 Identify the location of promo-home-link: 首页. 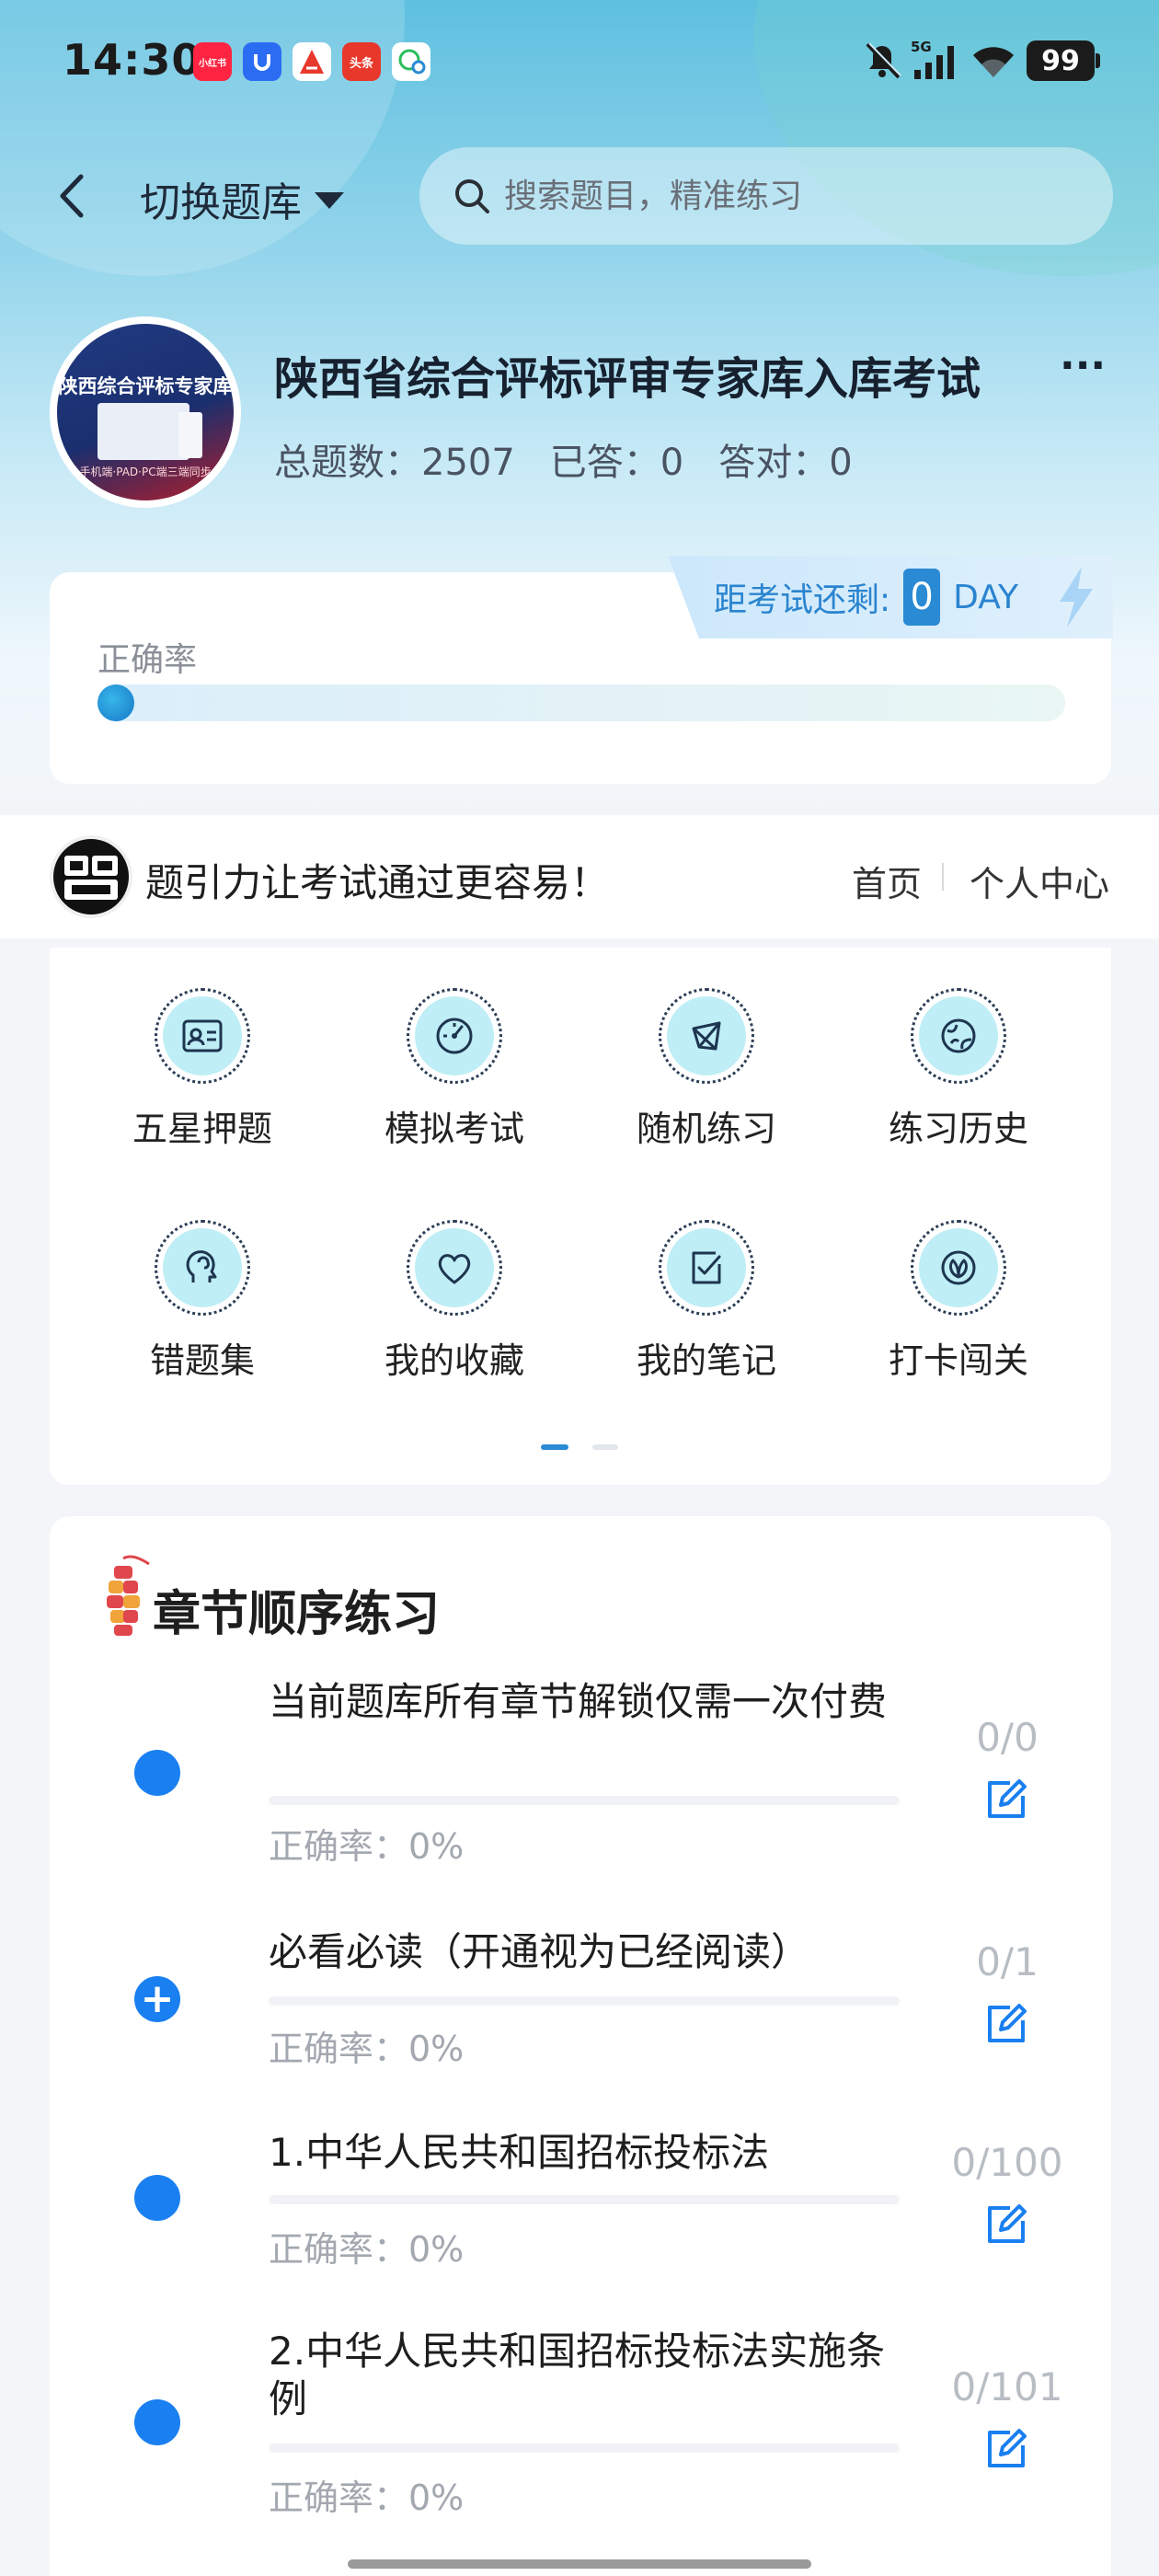
(887, 881).